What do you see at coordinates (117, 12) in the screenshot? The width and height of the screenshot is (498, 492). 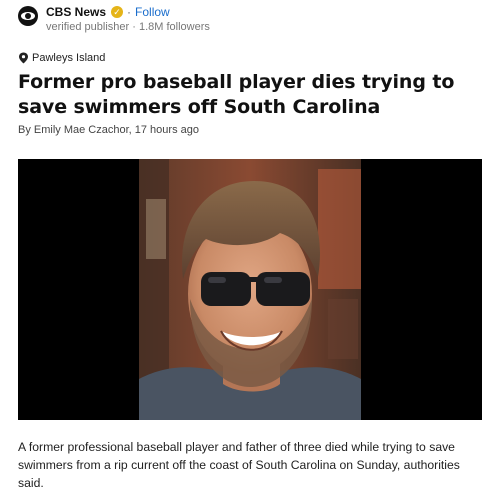 I see `verified-check-icon: ✓` at bounding box center [117, 12].